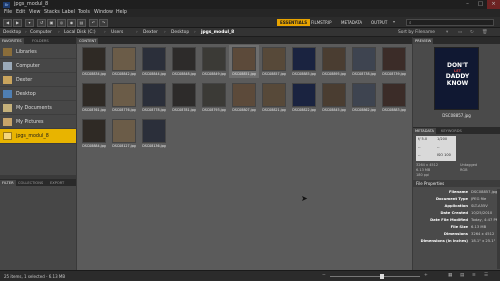 This screenshot has height=281, width=500. I want to click on search-input: ⌕, so click(450, 22).